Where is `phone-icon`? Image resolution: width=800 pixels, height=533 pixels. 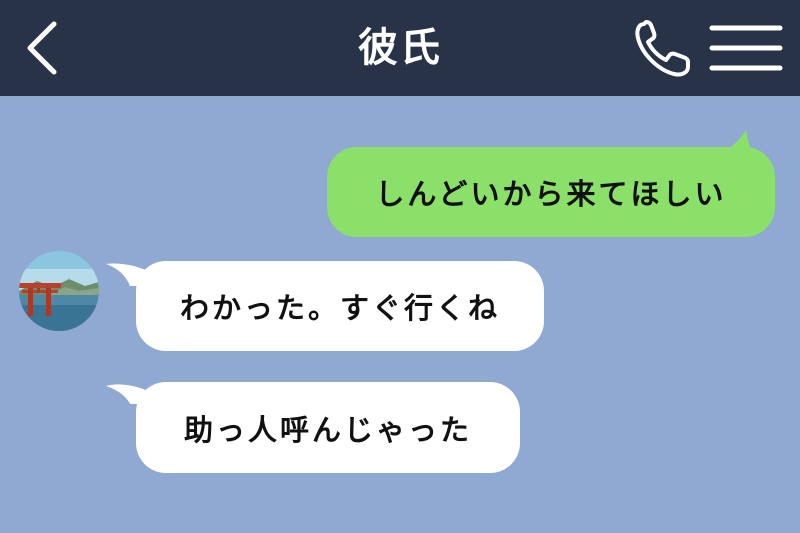 phone-icon is located at coordinates (662, 48).